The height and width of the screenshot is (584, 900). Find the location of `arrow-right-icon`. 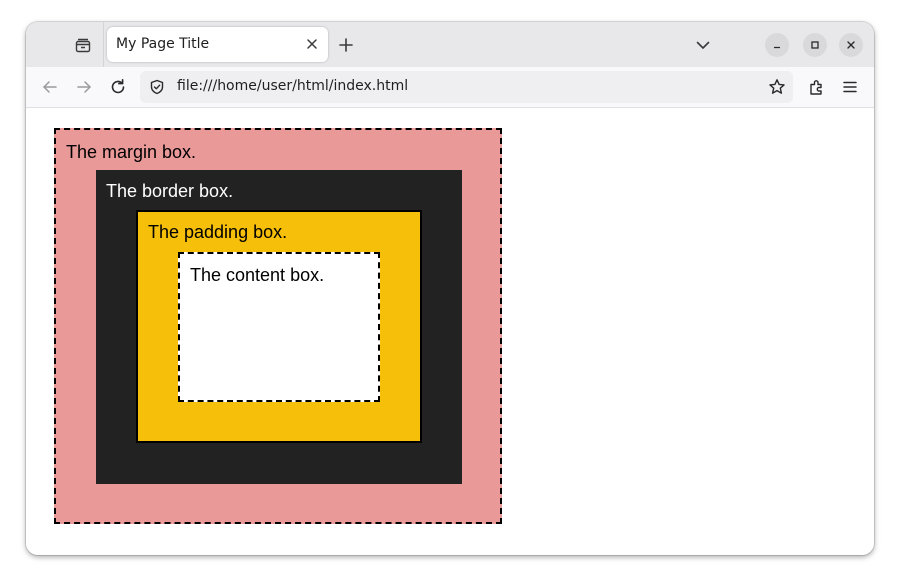

arrow-right-icon is located at coordinates (84, 87).